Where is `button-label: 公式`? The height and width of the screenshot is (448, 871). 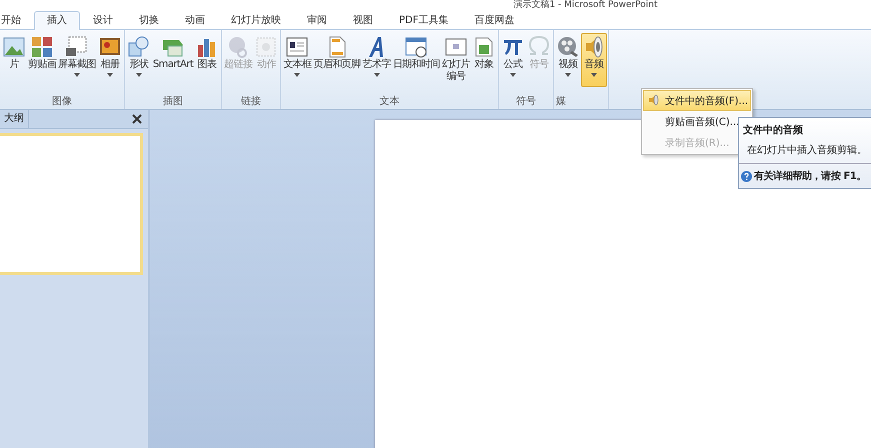 button-label: 公式 is located at coordinates (513, 65).